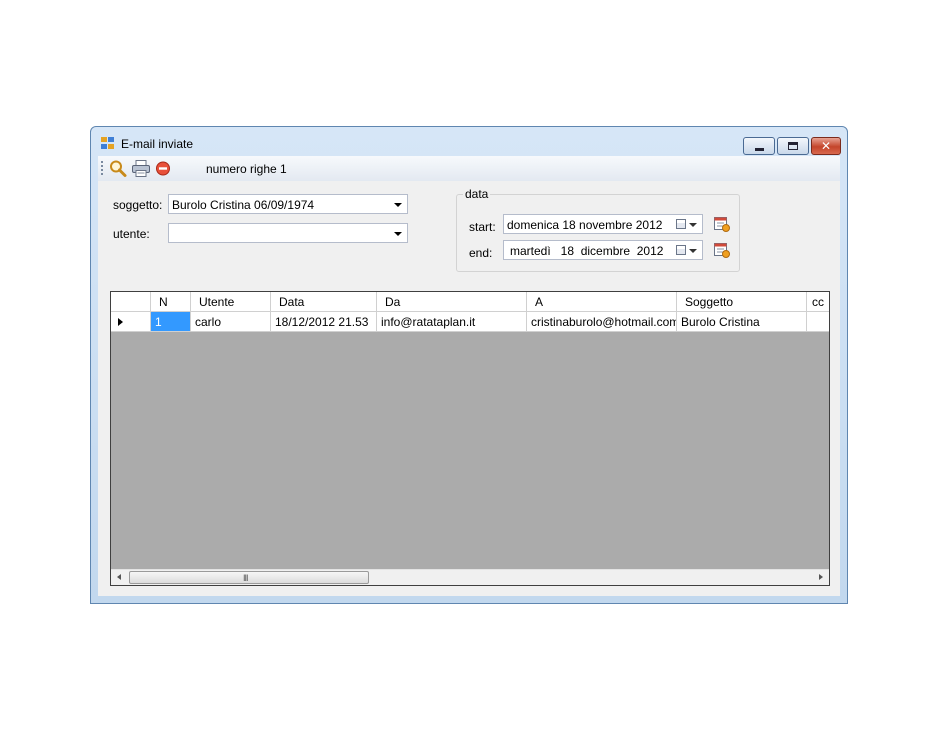 This screenshot has width=940, height=732. I want to click on column-header-da: Da, so click(452, 302).